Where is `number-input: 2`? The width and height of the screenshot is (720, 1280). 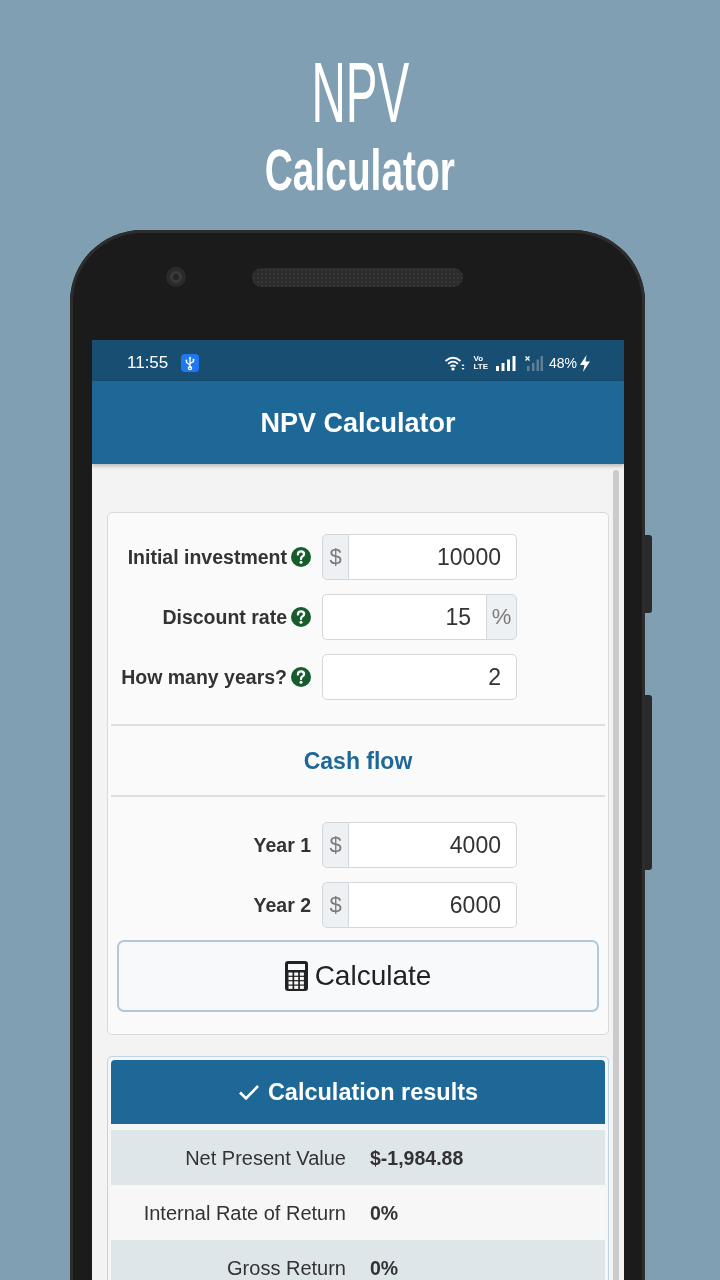
number-input: 2 is located at coordinates (419, 677).